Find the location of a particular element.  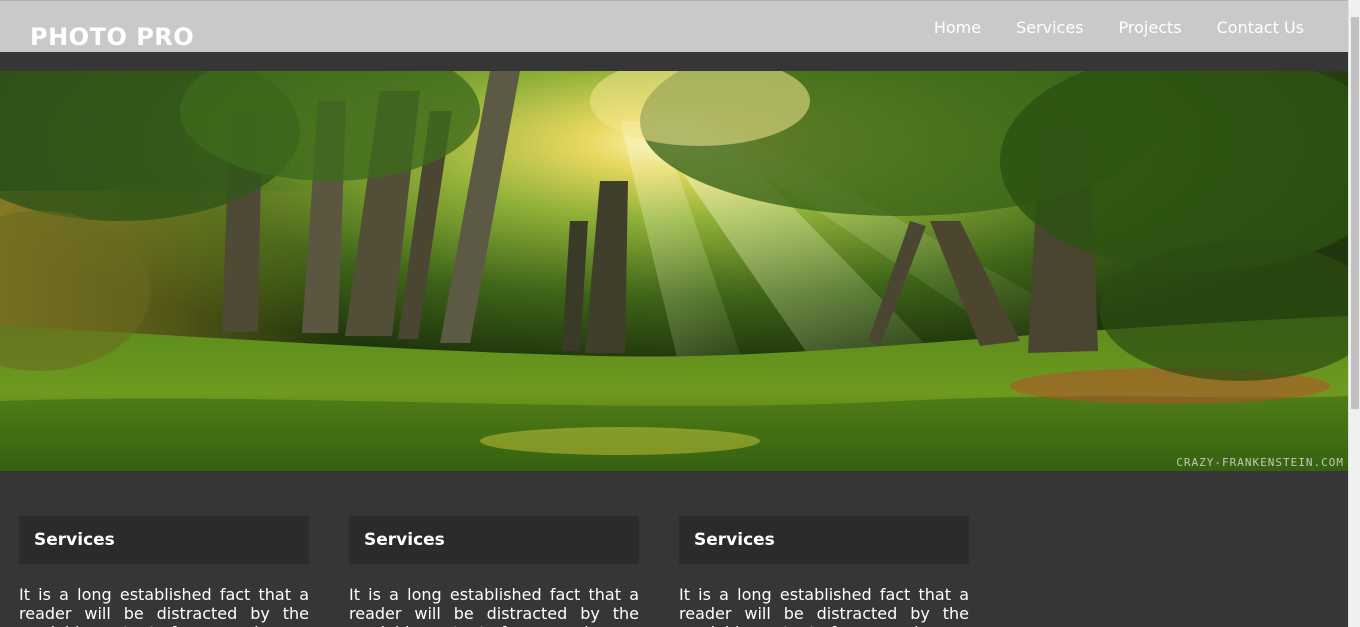

nav-projects: Projects is located at coordinates (1150, 28).